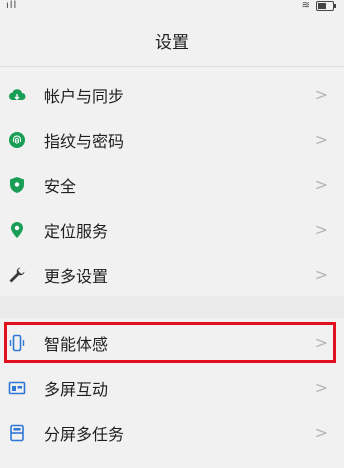 This screenshot has height=468, width=344. I want to click on wifi-icon: ≋, so click(305, 5).